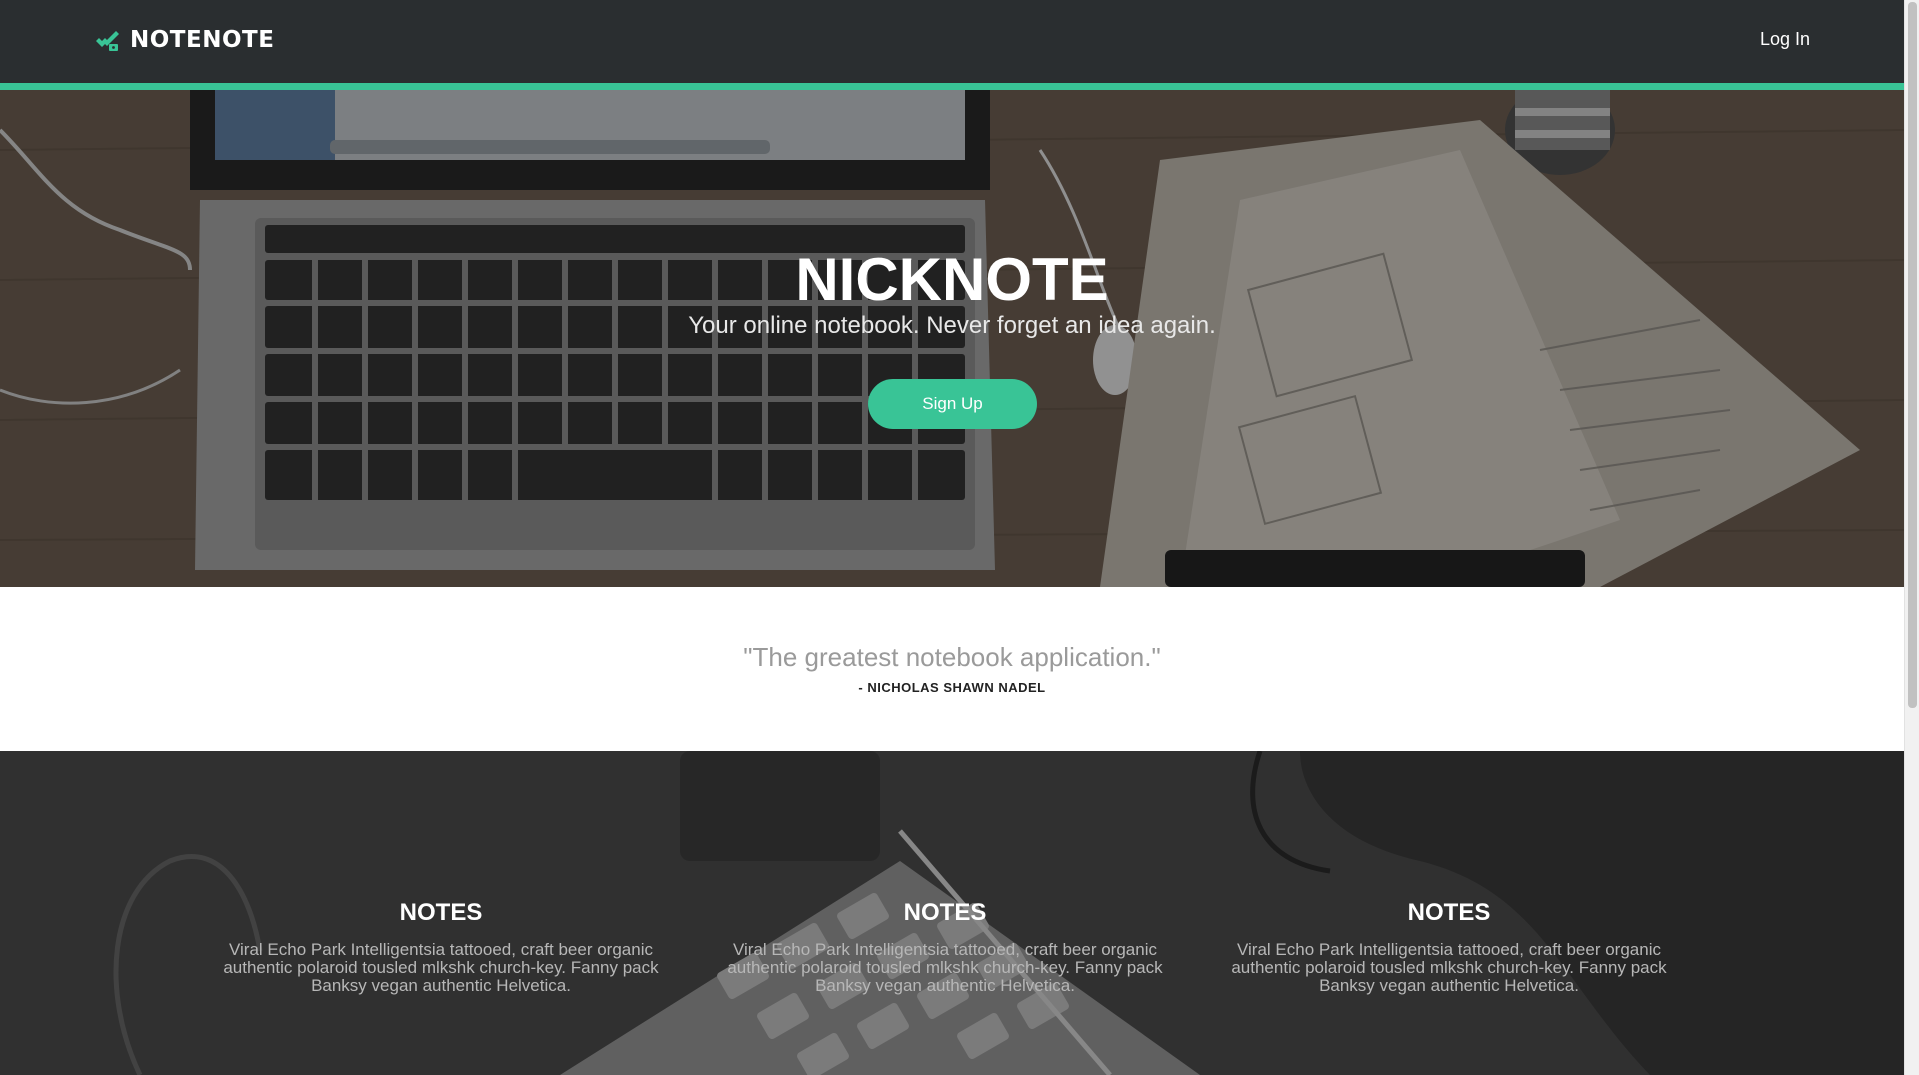  I want to click on vertical-scrollbar, so click(1911, 537).